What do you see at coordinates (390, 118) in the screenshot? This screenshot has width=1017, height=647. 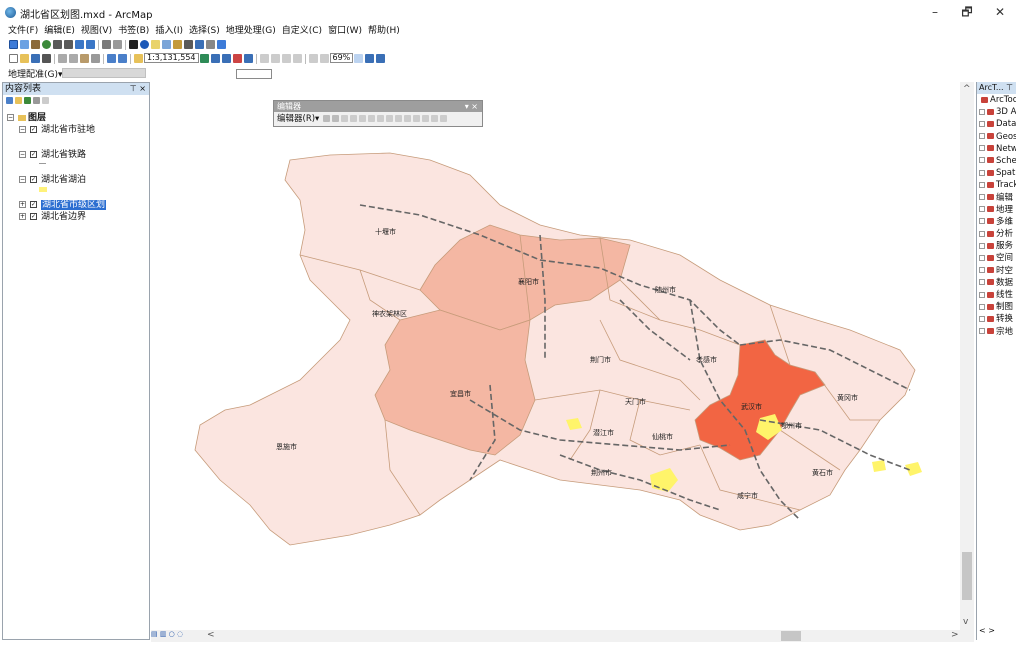 I see `reshape-icon` at bounding box center [390, 118].